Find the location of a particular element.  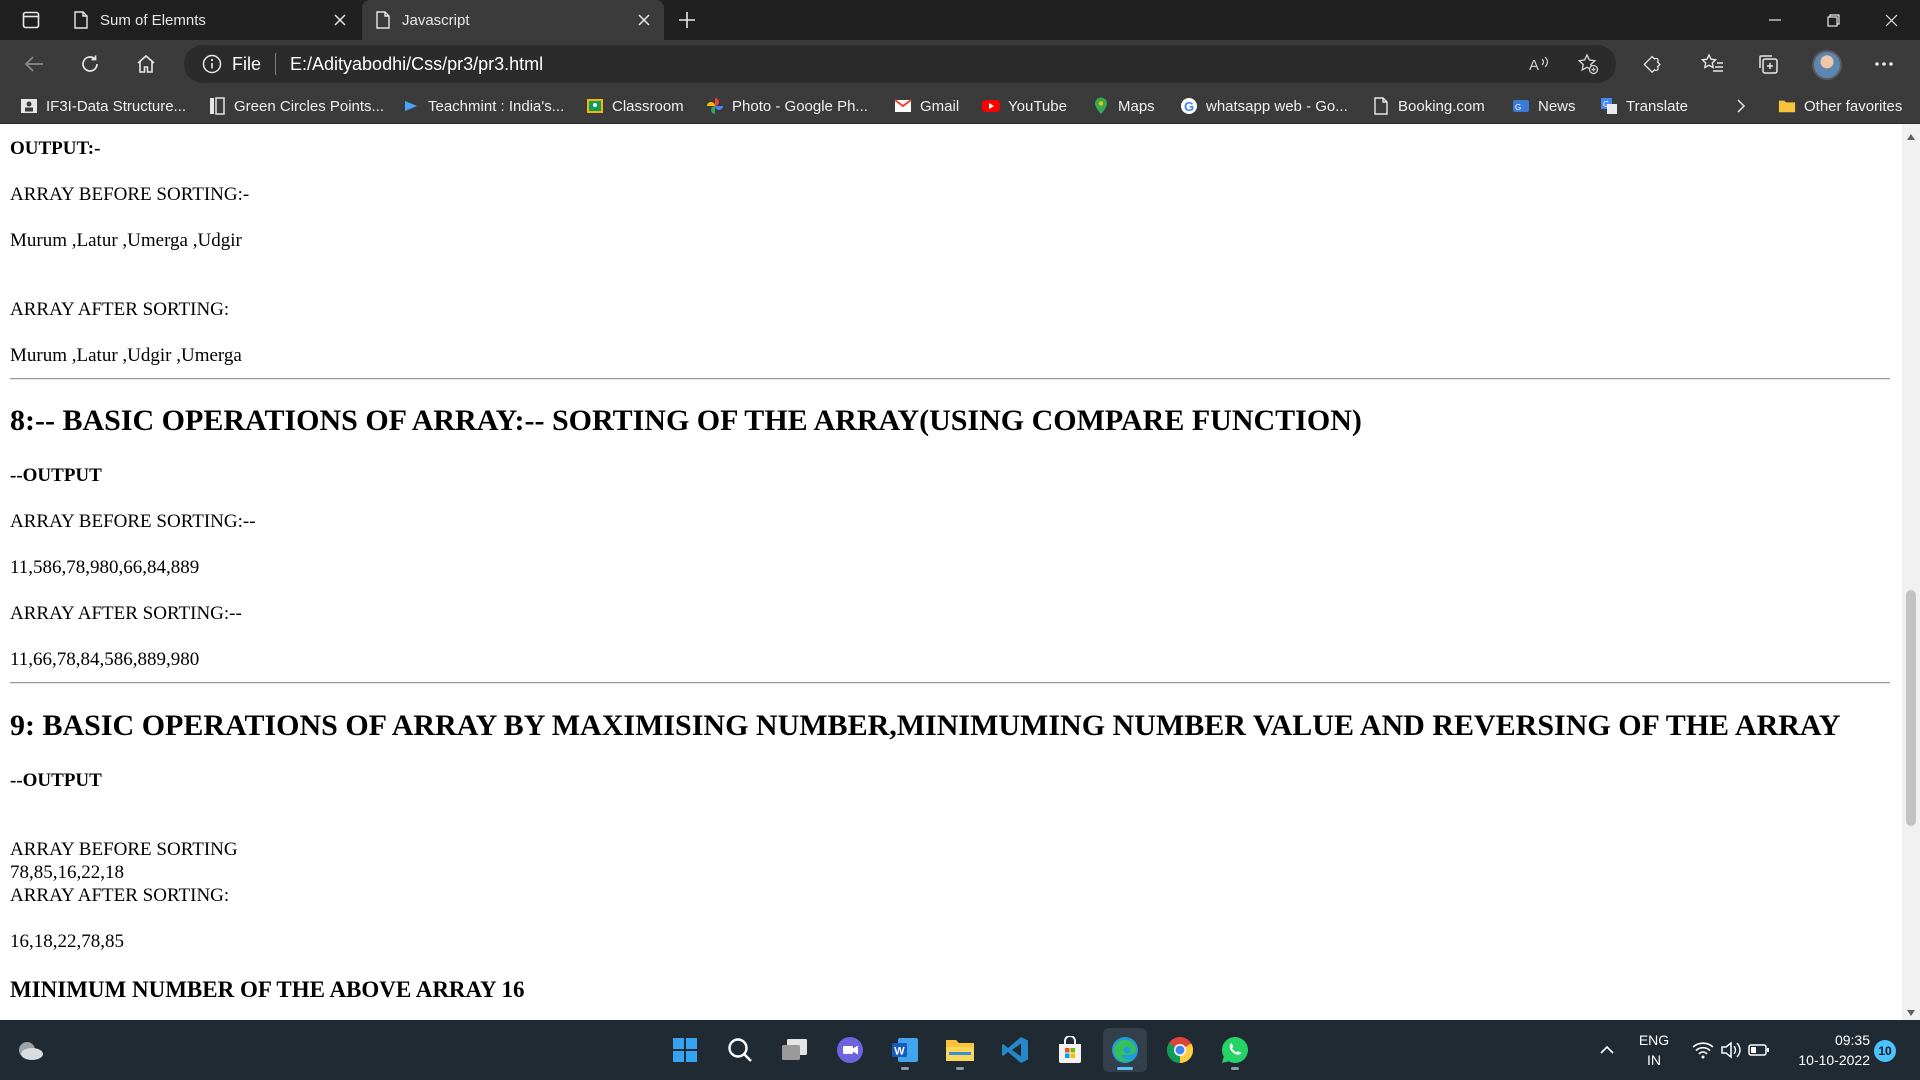

search-button is located at coordinates (740, 1050).